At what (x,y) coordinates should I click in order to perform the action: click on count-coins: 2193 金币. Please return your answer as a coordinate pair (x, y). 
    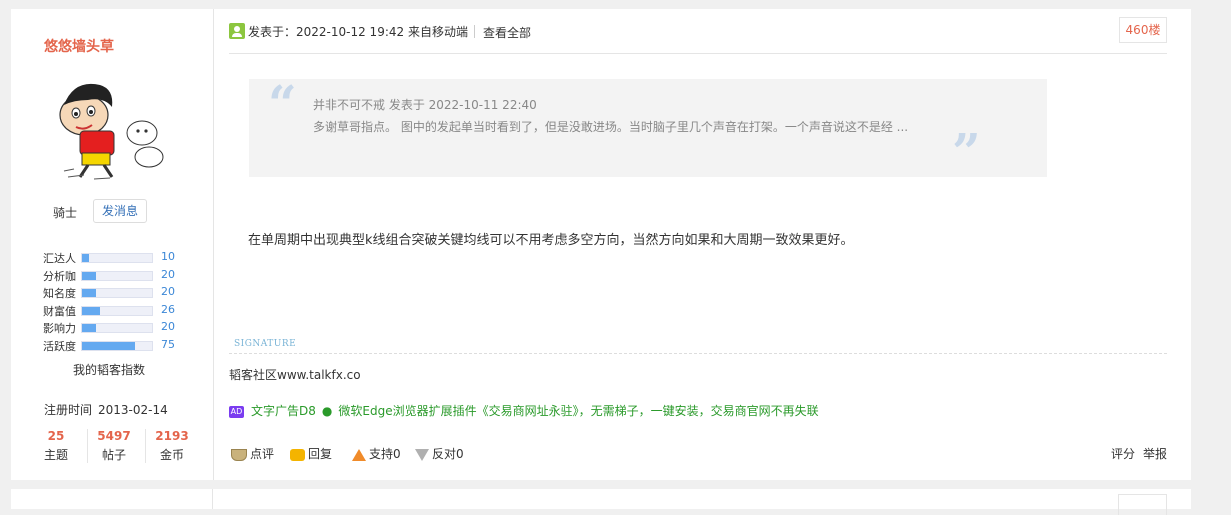
    Looking at the image, I should click on (172, 446).